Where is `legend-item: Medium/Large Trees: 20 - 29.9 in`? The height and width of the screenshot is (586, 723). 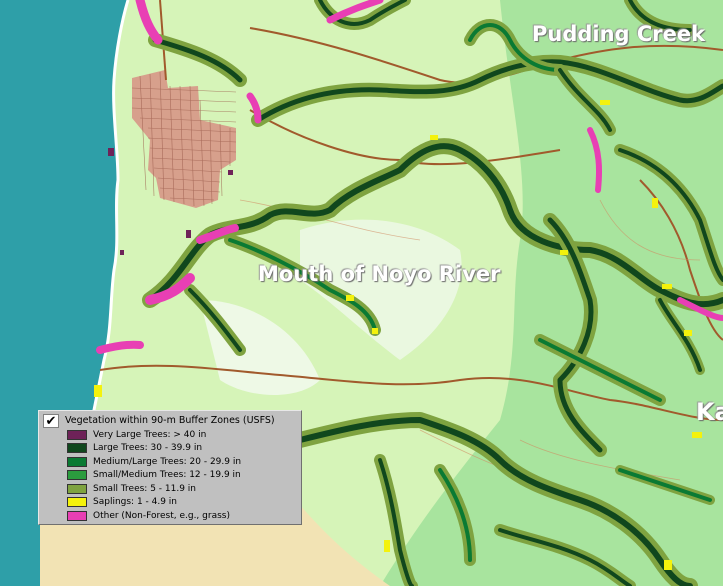 legend-item: Medium/Large Trees: 20 - 29.9 in is located at coordinates (170, 462).